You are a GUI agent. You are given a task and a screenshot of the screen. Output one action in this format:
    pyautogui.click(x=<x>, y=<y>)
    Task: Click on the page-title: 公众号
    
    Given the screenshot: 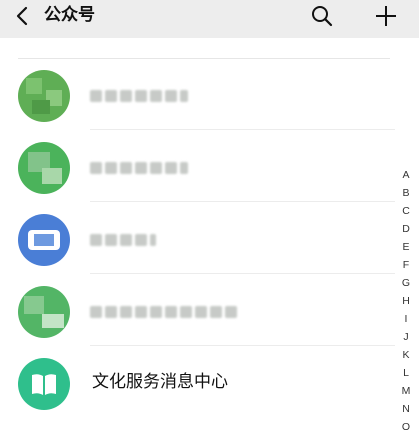 What is the action you would take?
    pyautogui.click(x=69, y=15)
    